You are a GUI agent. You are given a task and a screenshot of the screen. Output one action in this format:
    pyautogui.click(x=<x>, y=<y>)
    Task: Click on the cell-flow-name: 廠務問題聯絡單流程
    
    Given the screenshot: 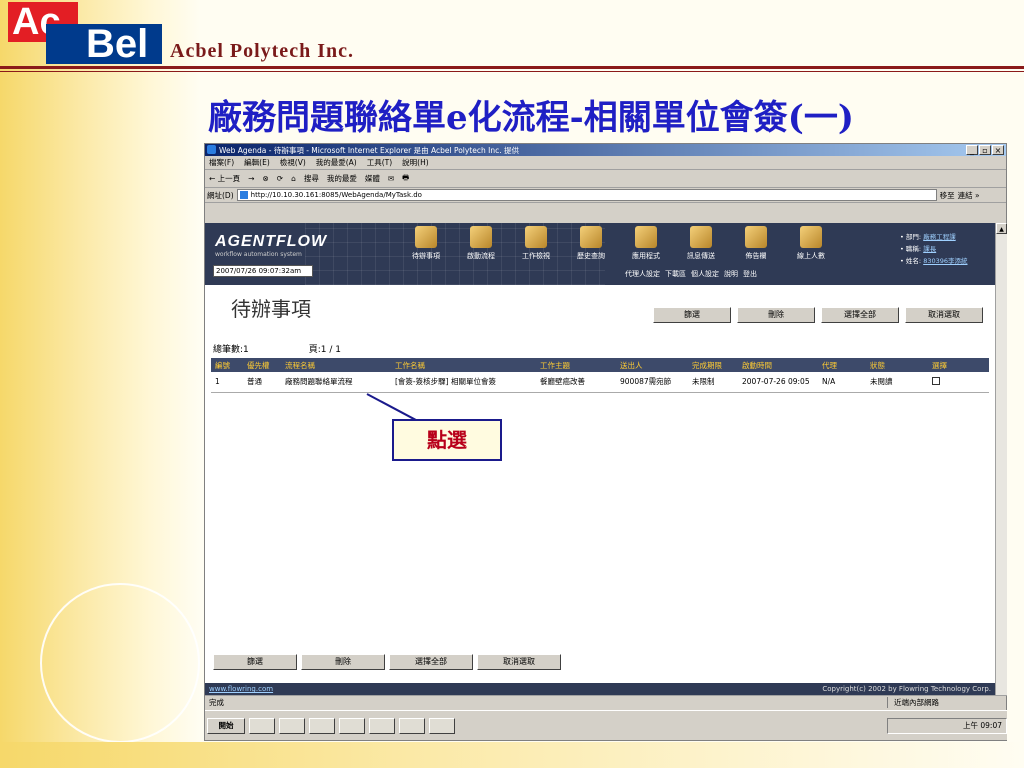 What is the action you would take?
    pyautogui.click(x=336, y=382)
    